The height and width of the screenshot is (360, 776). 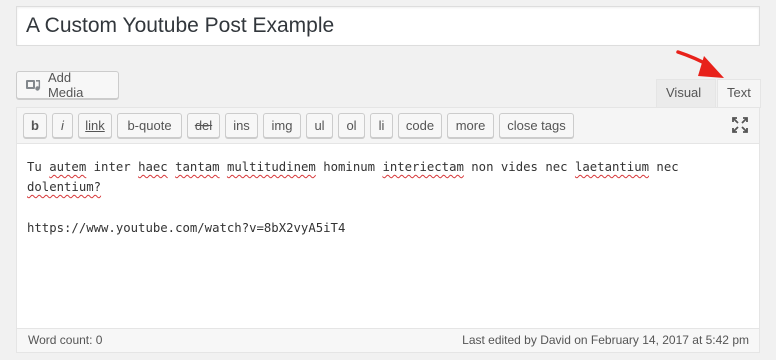 I want to click on qt-li-button: li, so click(x=381, y=125).